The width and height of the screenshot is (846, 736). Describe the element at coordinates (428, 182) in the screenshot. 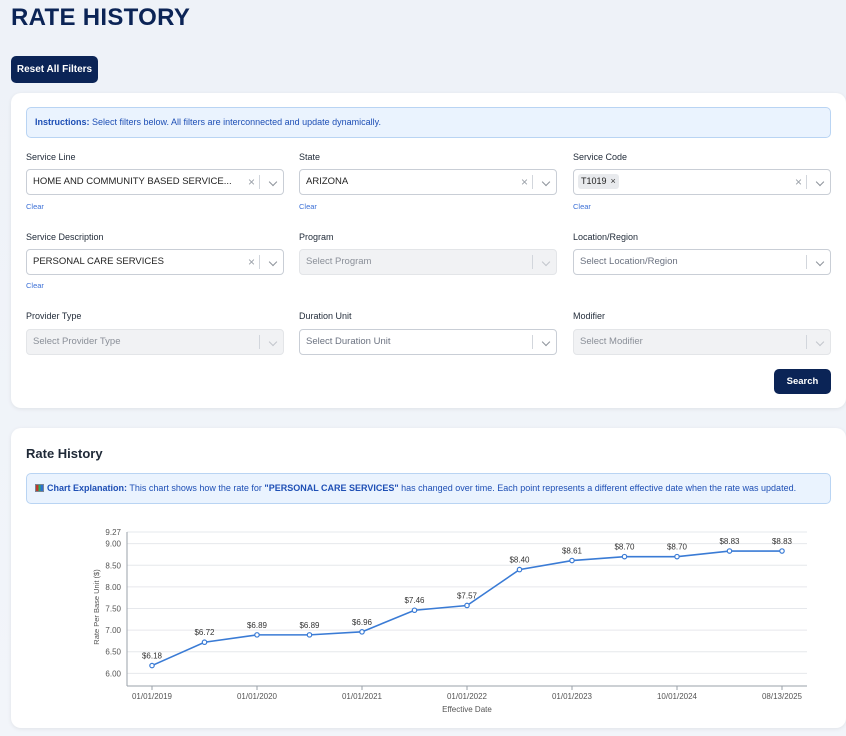

I see `state-select: ARIZONA ×` at that location.